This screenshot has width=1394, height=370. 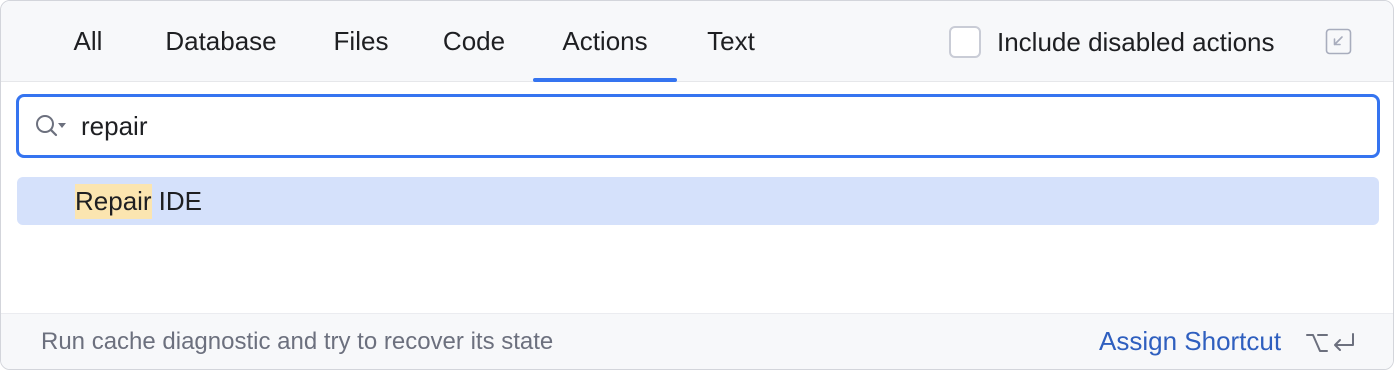 What do you see at coordinates (605, 80) in the screenshot?
I see `selected-tab-indicator` at bounding box center [605, 80].